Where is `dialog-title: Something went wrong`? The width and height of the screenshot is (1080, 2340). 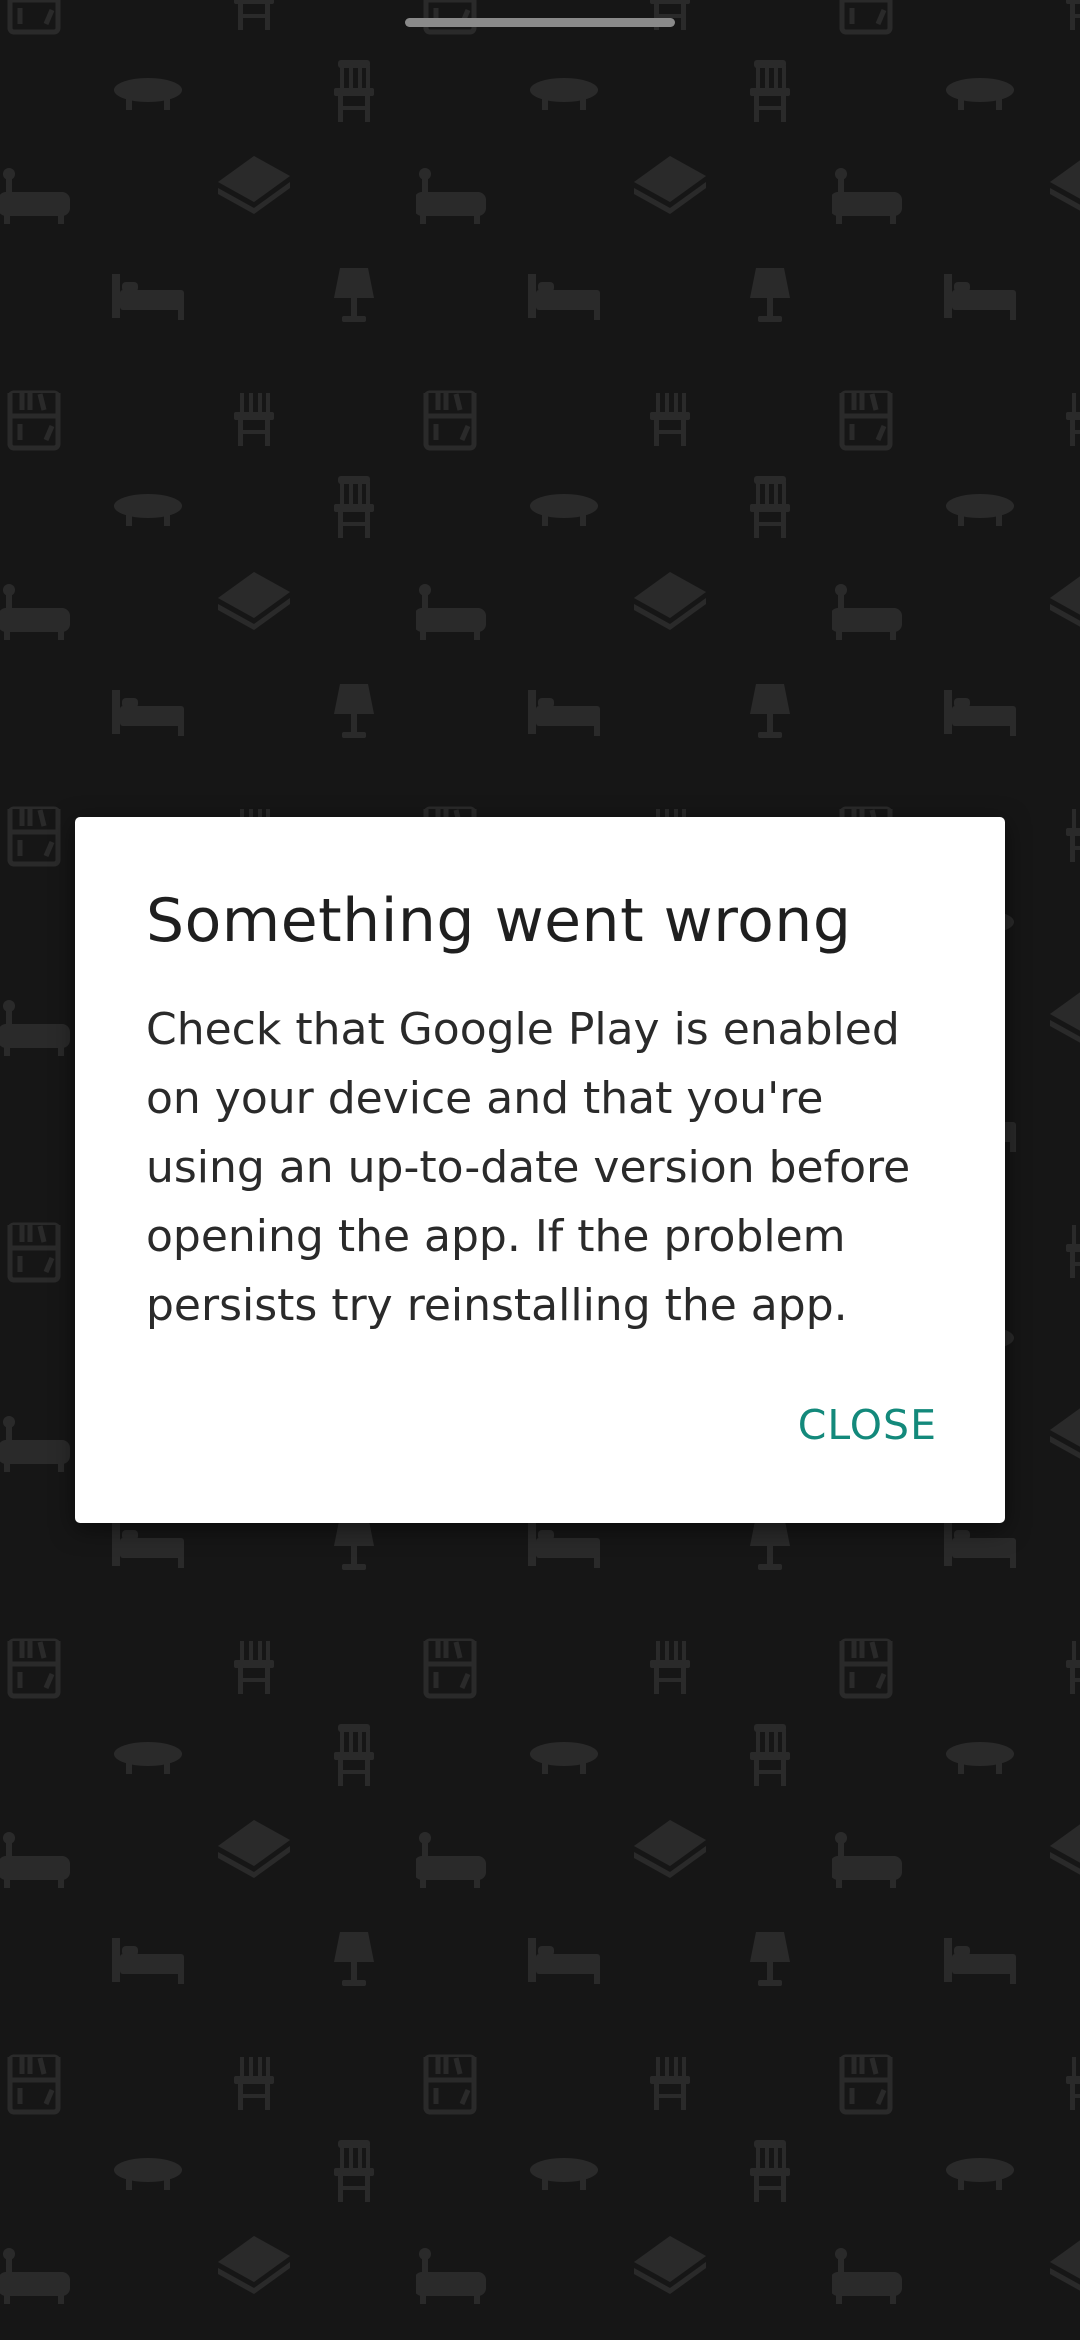
dialog-title: Something went wrong is located at coordinates (499, 921).